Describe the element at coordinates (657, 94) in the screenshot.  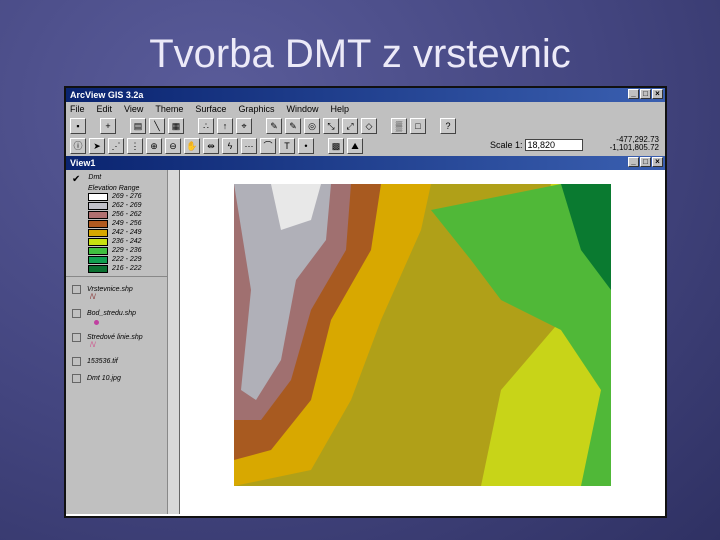
I see `close-button: ×` at that location.